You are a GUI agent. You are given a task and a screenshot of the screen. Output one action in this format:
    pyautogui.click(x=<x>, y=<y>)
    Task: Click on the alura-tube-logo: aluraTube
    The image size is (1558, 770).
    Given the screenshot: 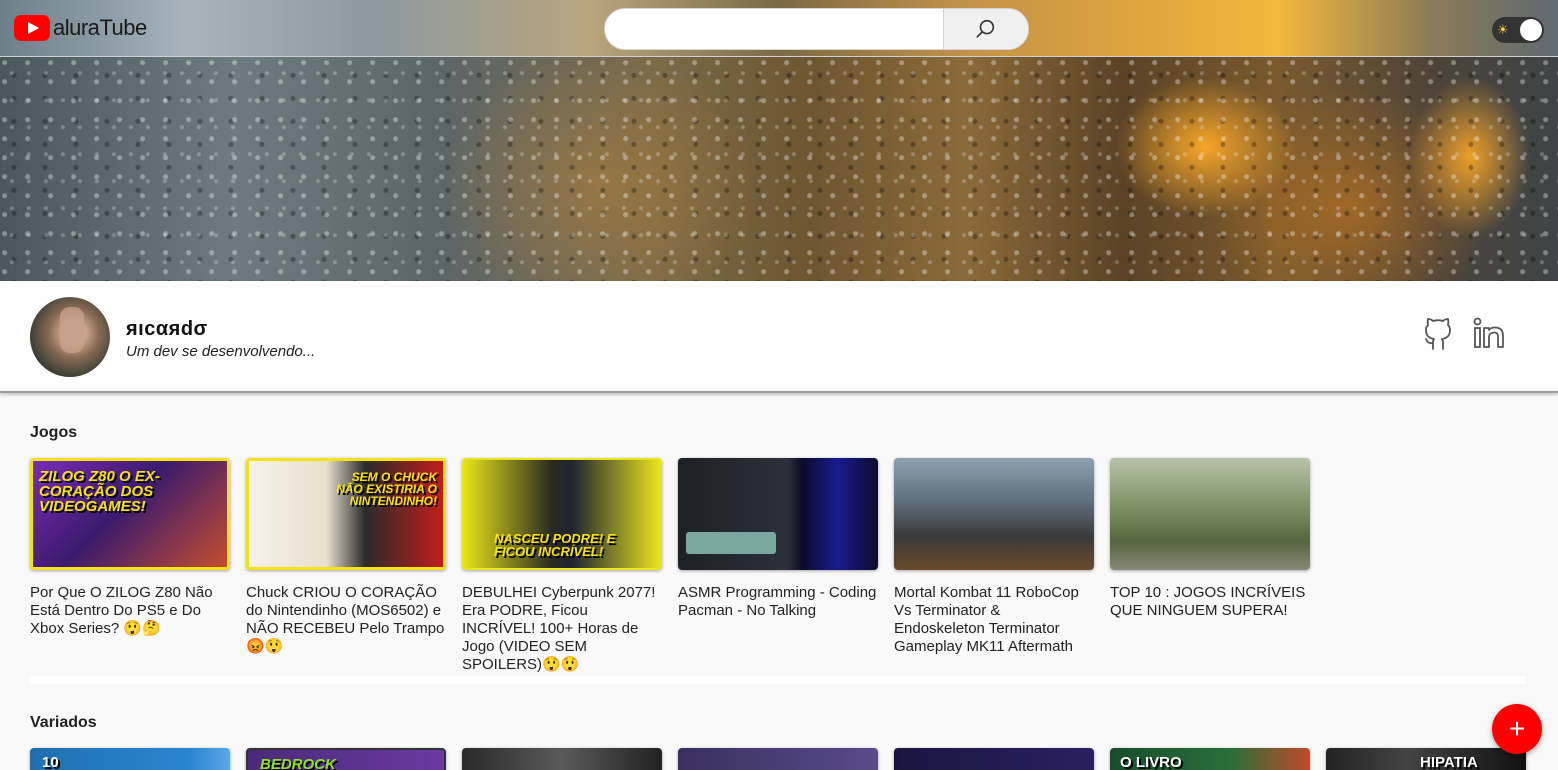 What is the action you would take?
    pyautogui.click(x=80, y=28)
    